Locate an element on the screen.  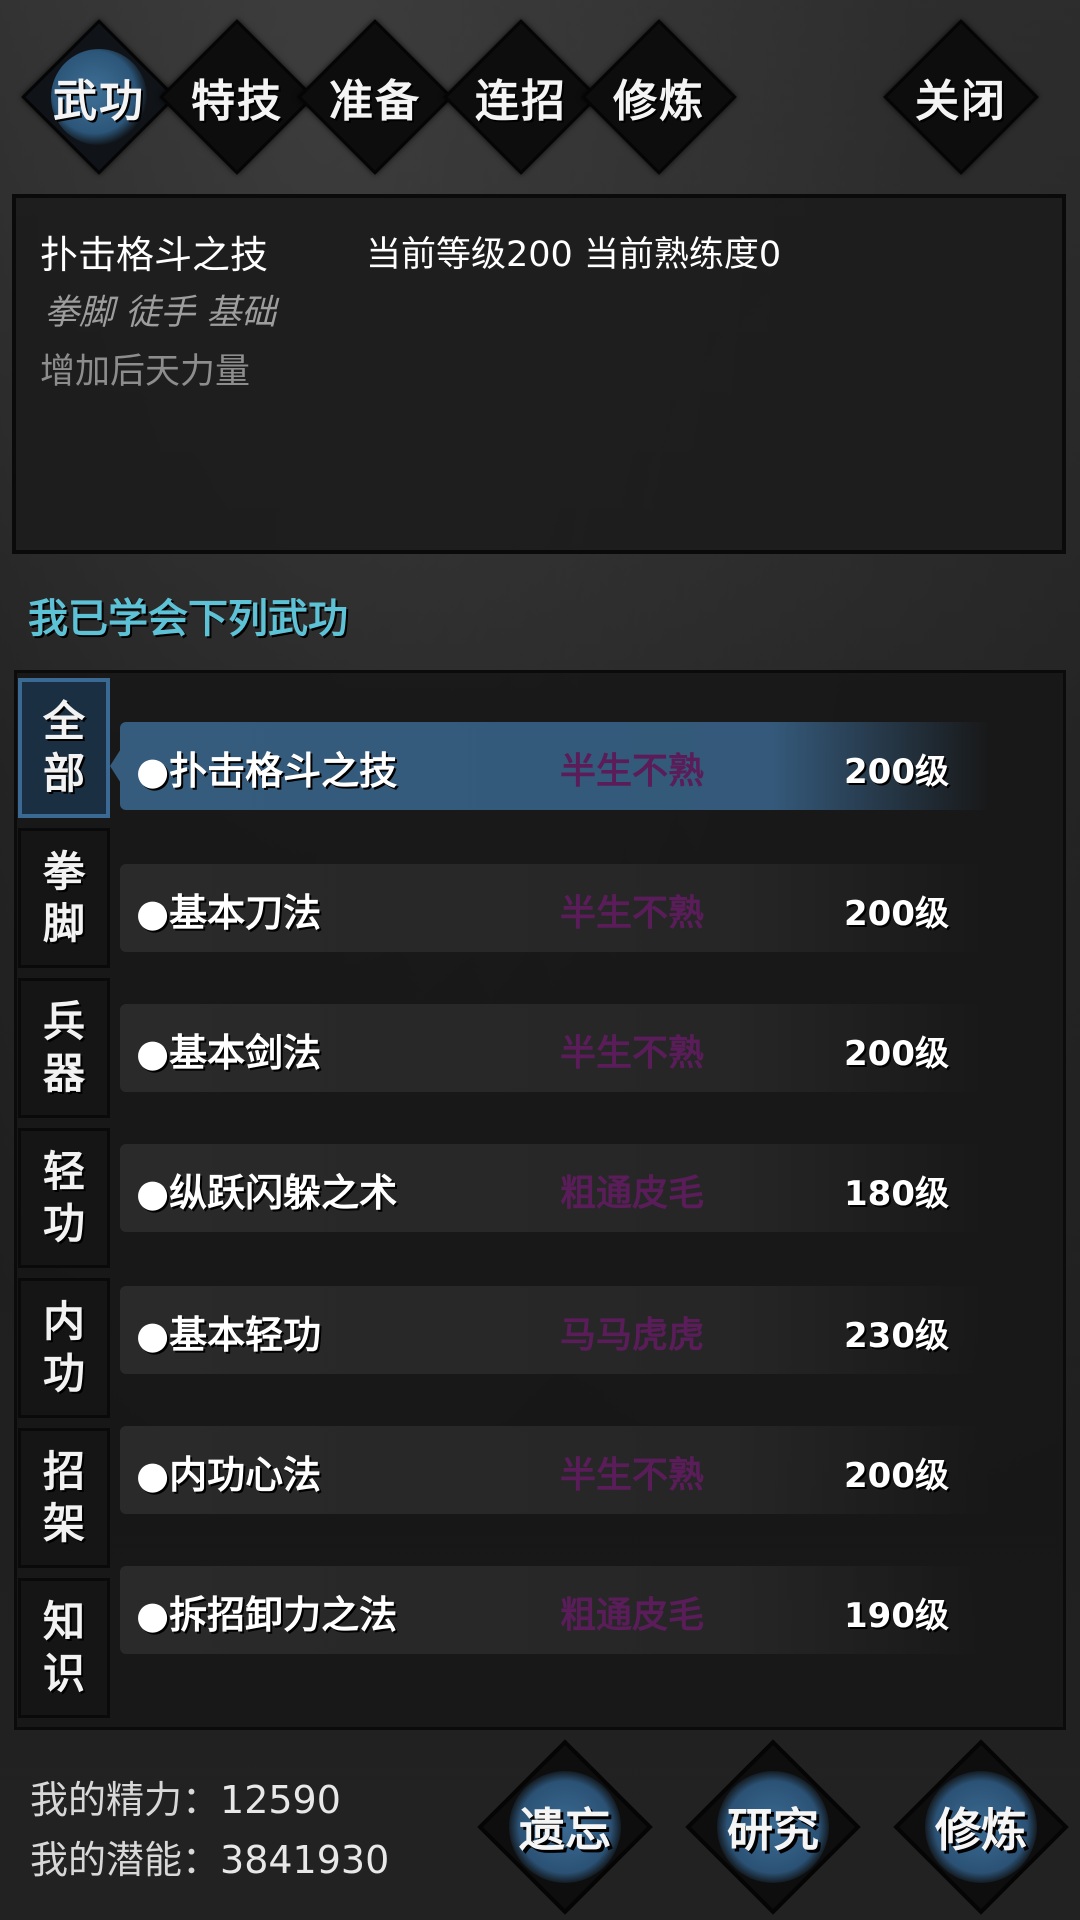
skill-name: ●基本刀法 is located at coordinates (229, 912).